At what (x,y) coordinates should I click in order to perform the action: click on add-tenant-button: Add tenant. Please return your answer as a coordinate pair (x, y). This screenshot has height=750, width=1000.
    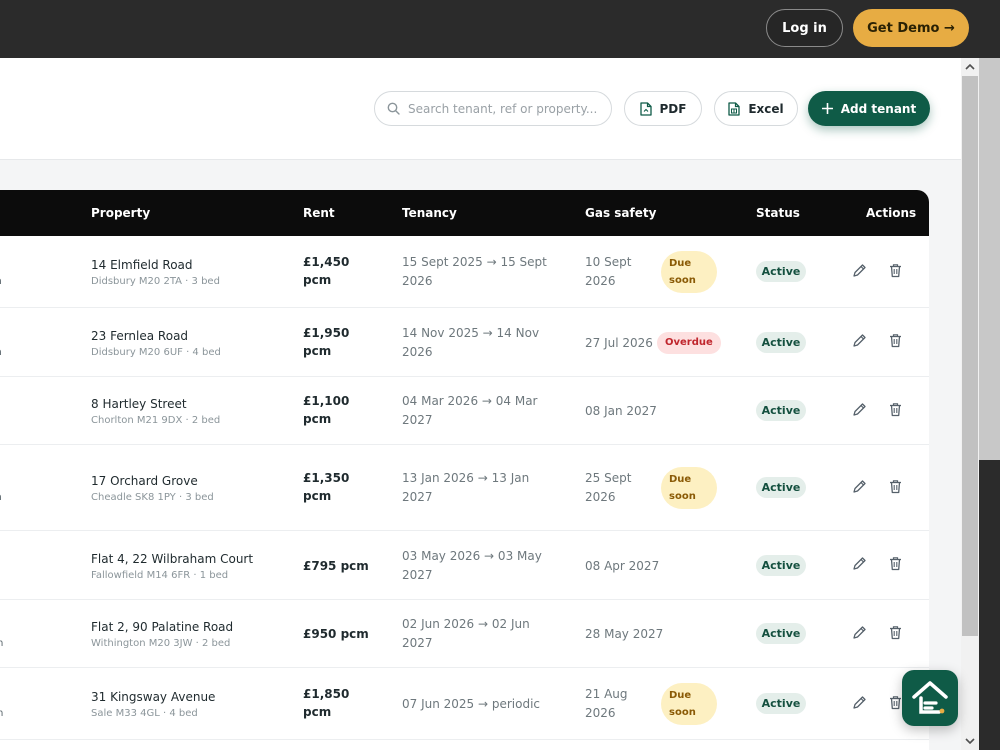
    Looking at the image, I should click on (869, 108).